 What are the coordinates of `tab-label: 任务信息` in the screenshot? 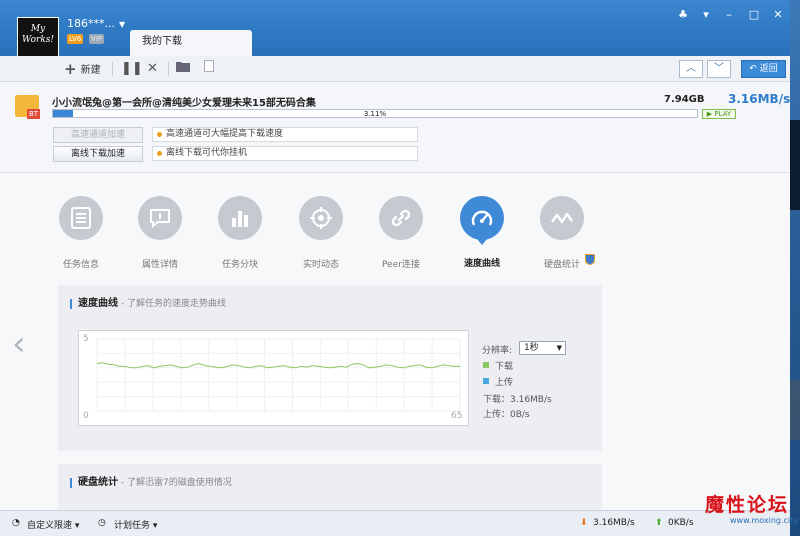 It's located at (80, 265).